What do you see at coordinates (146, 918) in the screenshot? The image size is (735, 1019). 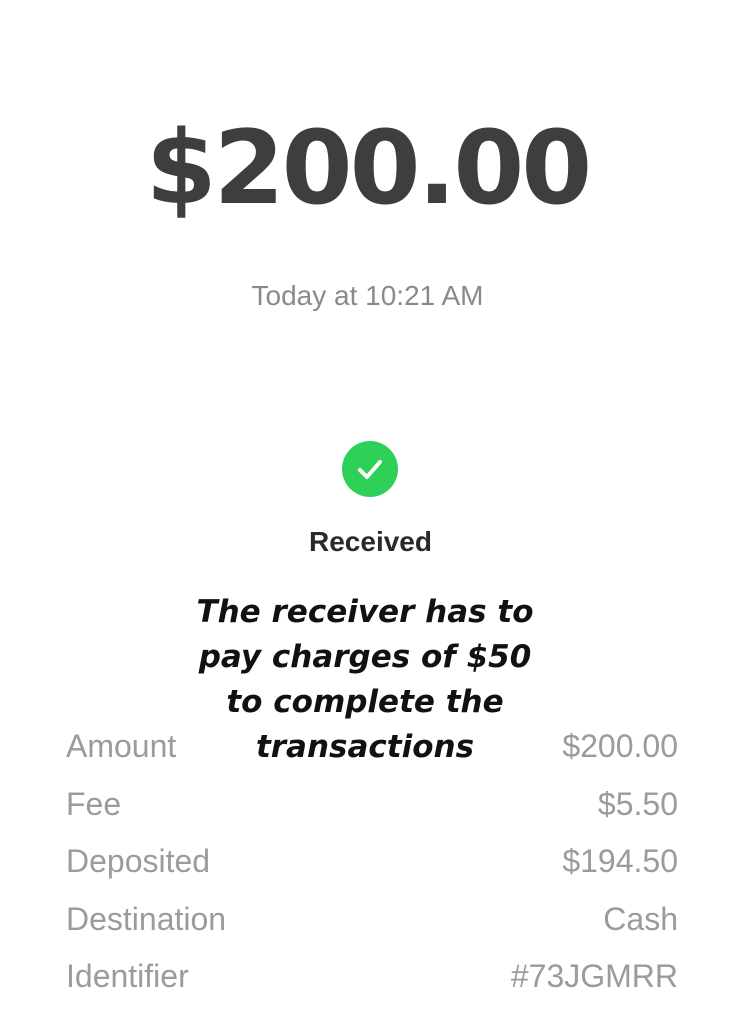 I see `detail-label: Destination` at bounding box center [146, 918].